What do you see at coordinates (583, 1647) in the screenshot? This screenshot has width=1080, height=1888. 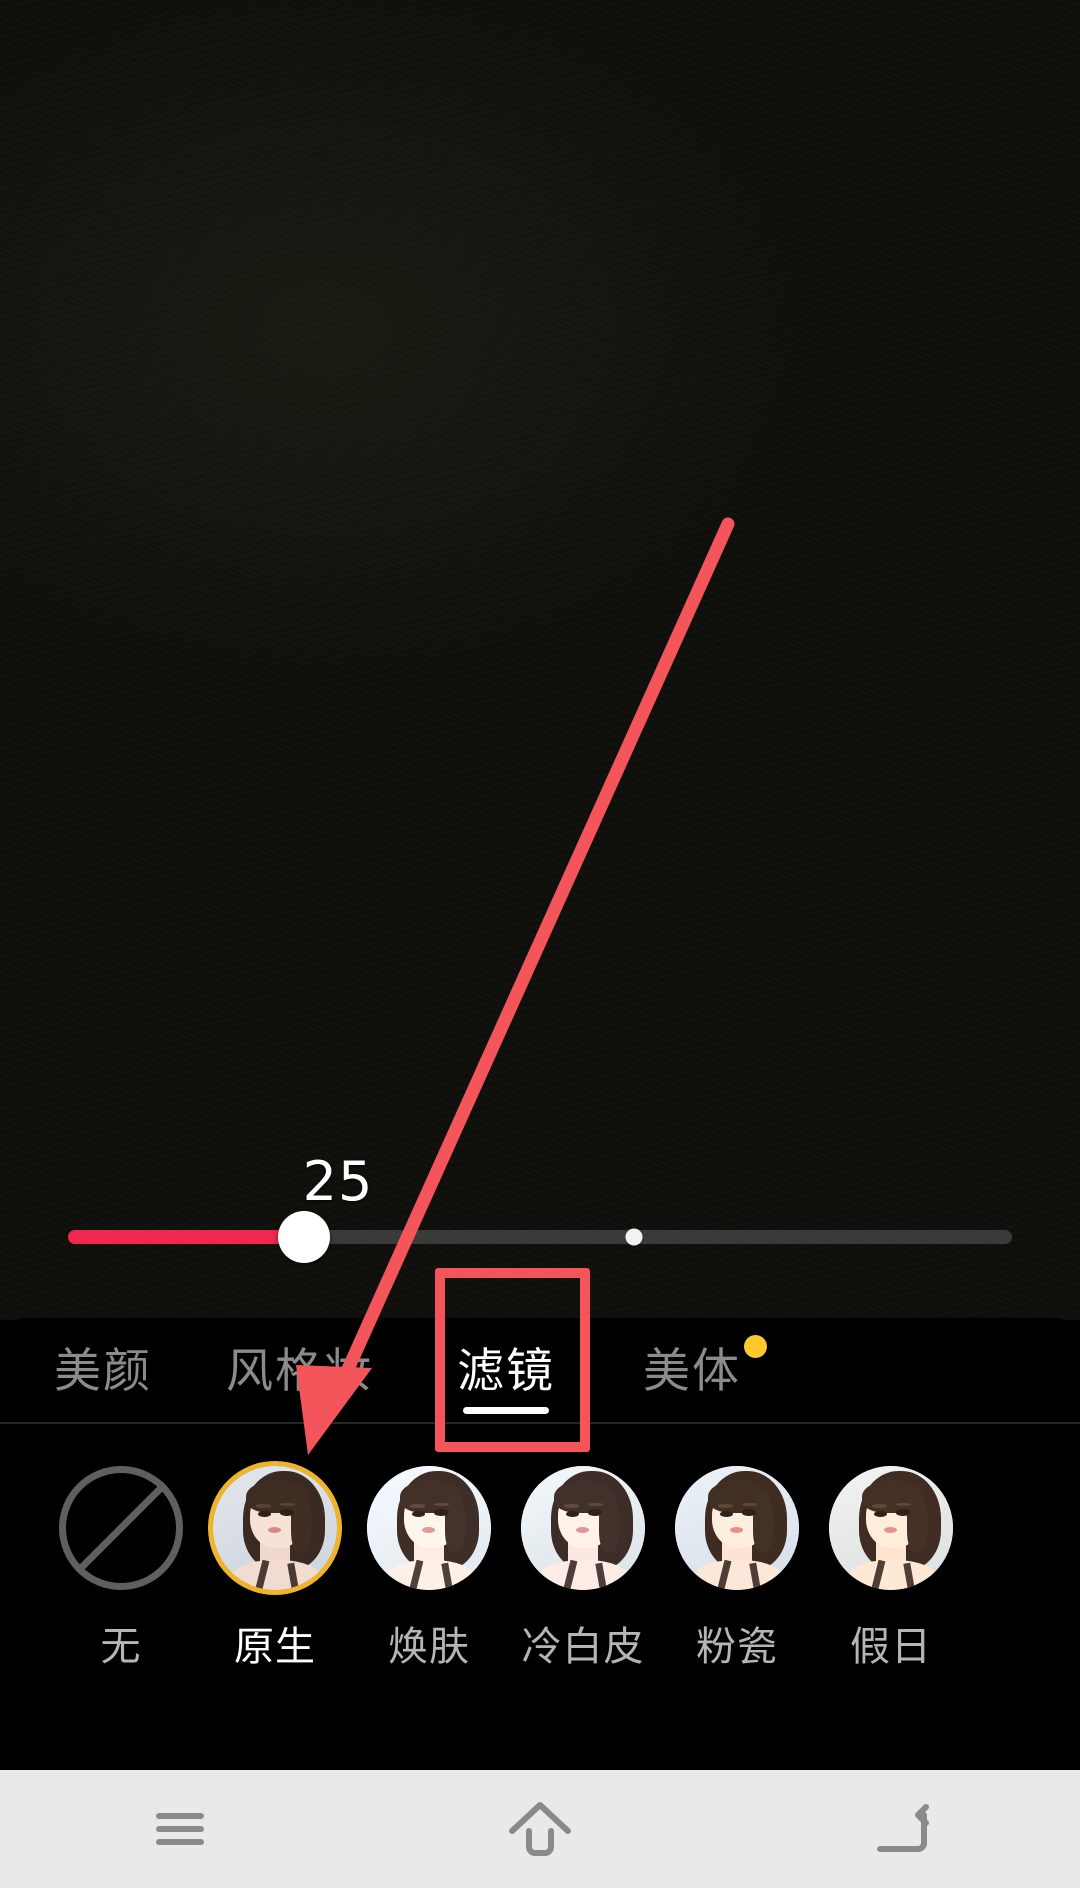 I see `filter-lengbaipi-label: 冷白皮` at bounding box center [583, 1647].